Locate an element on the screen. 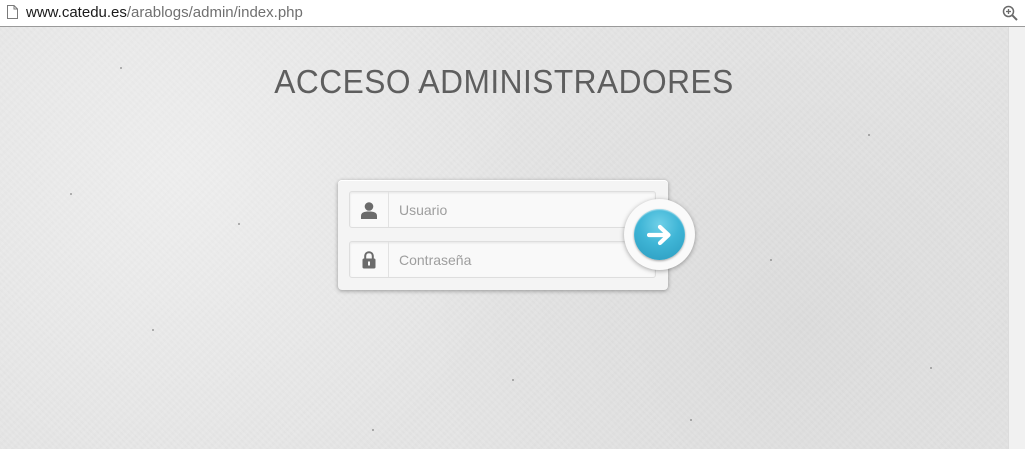 This screenshot has height=449, width=1025. submit-button is located at coordinates (659, 234).